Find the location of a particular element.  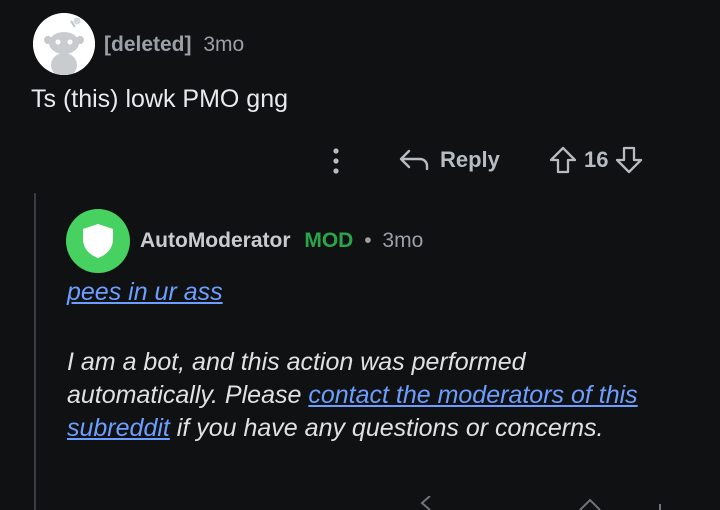

reply-link: pees in ur ass is located at coordinates (145, 292).